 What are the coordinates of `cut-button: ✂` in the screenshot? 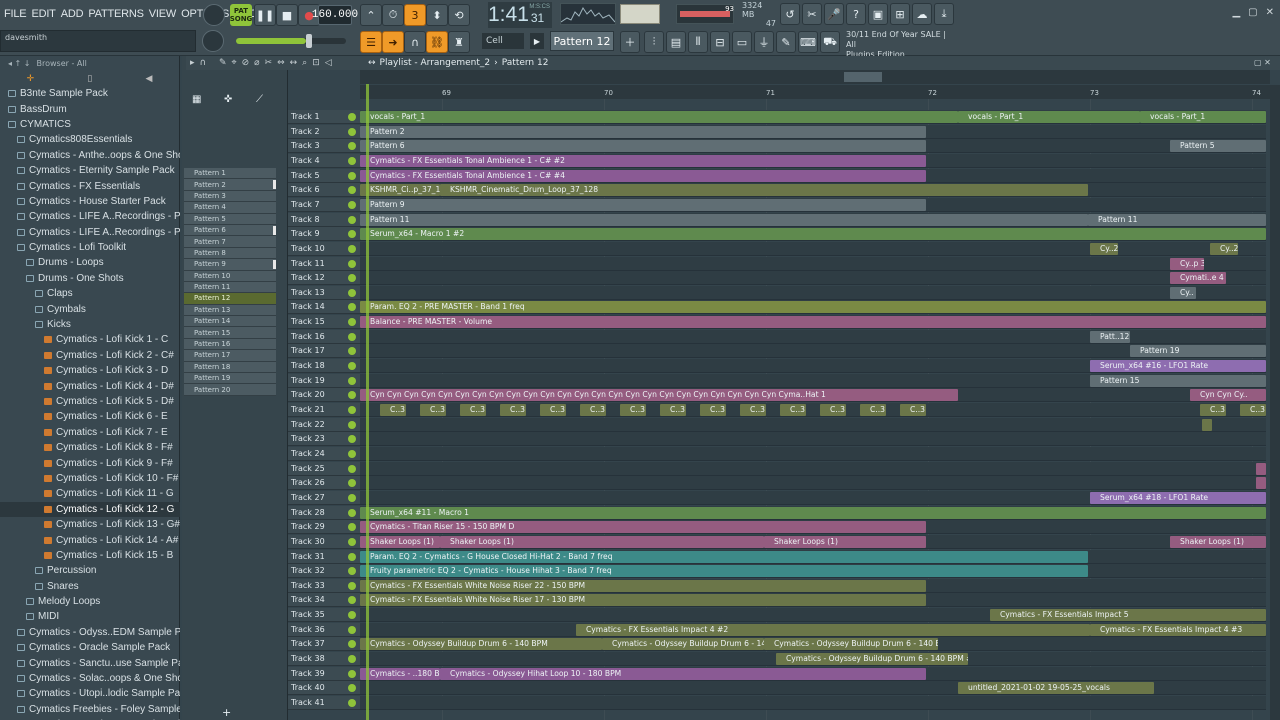 It's located at (812, 14).